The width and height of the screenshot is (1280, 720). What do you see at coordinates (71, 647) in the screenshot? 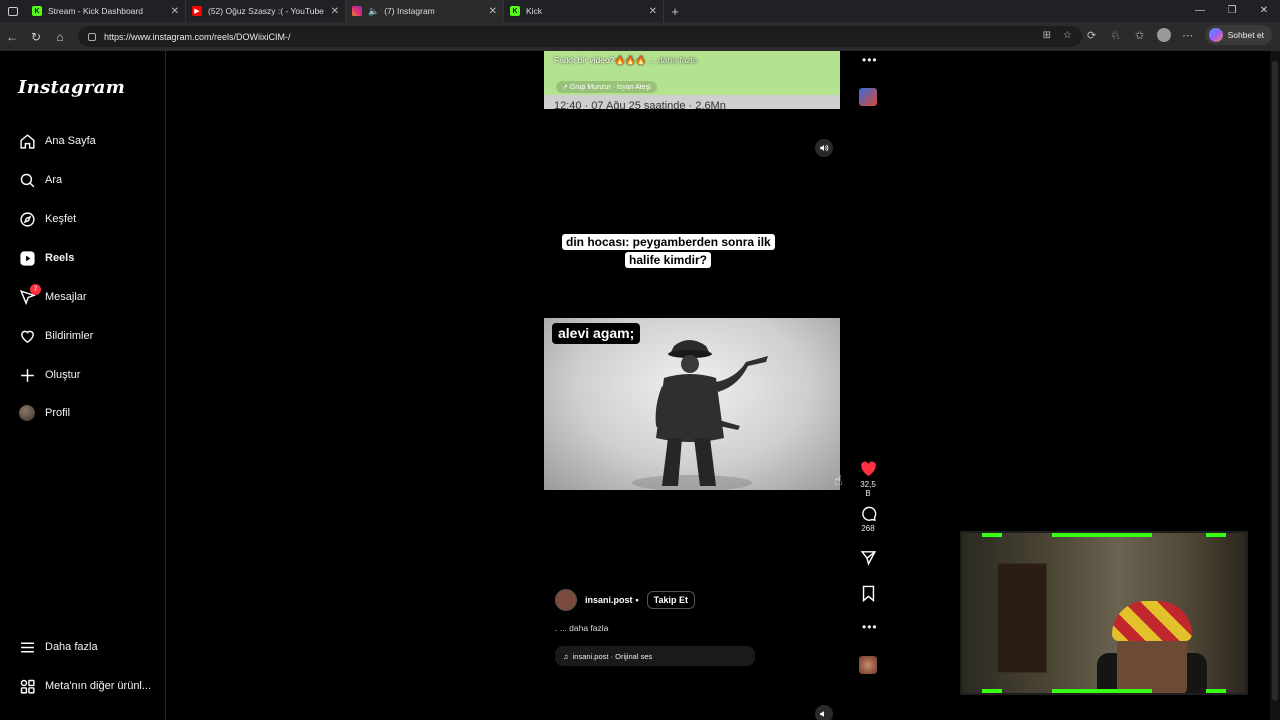
I see `sidebar-item-label: Daha fazla` at bounding box center [71, 647].